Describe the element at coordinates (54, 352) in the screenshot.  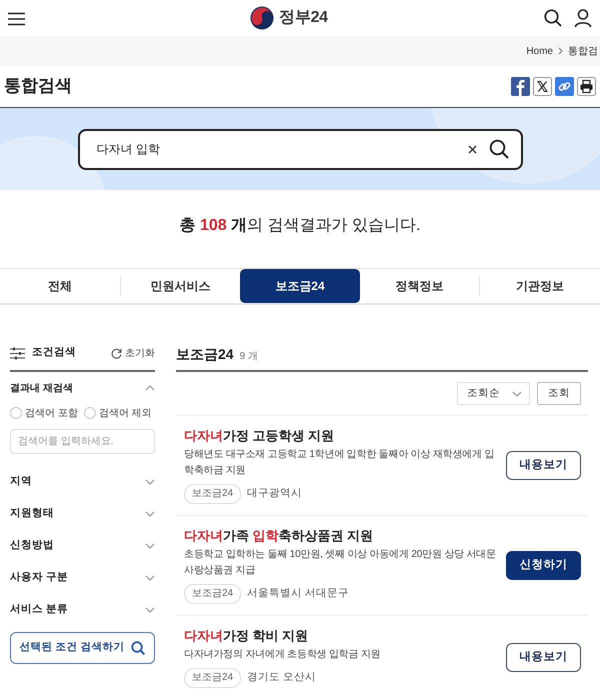
I see `filter-heading: 조건검색` at that location.